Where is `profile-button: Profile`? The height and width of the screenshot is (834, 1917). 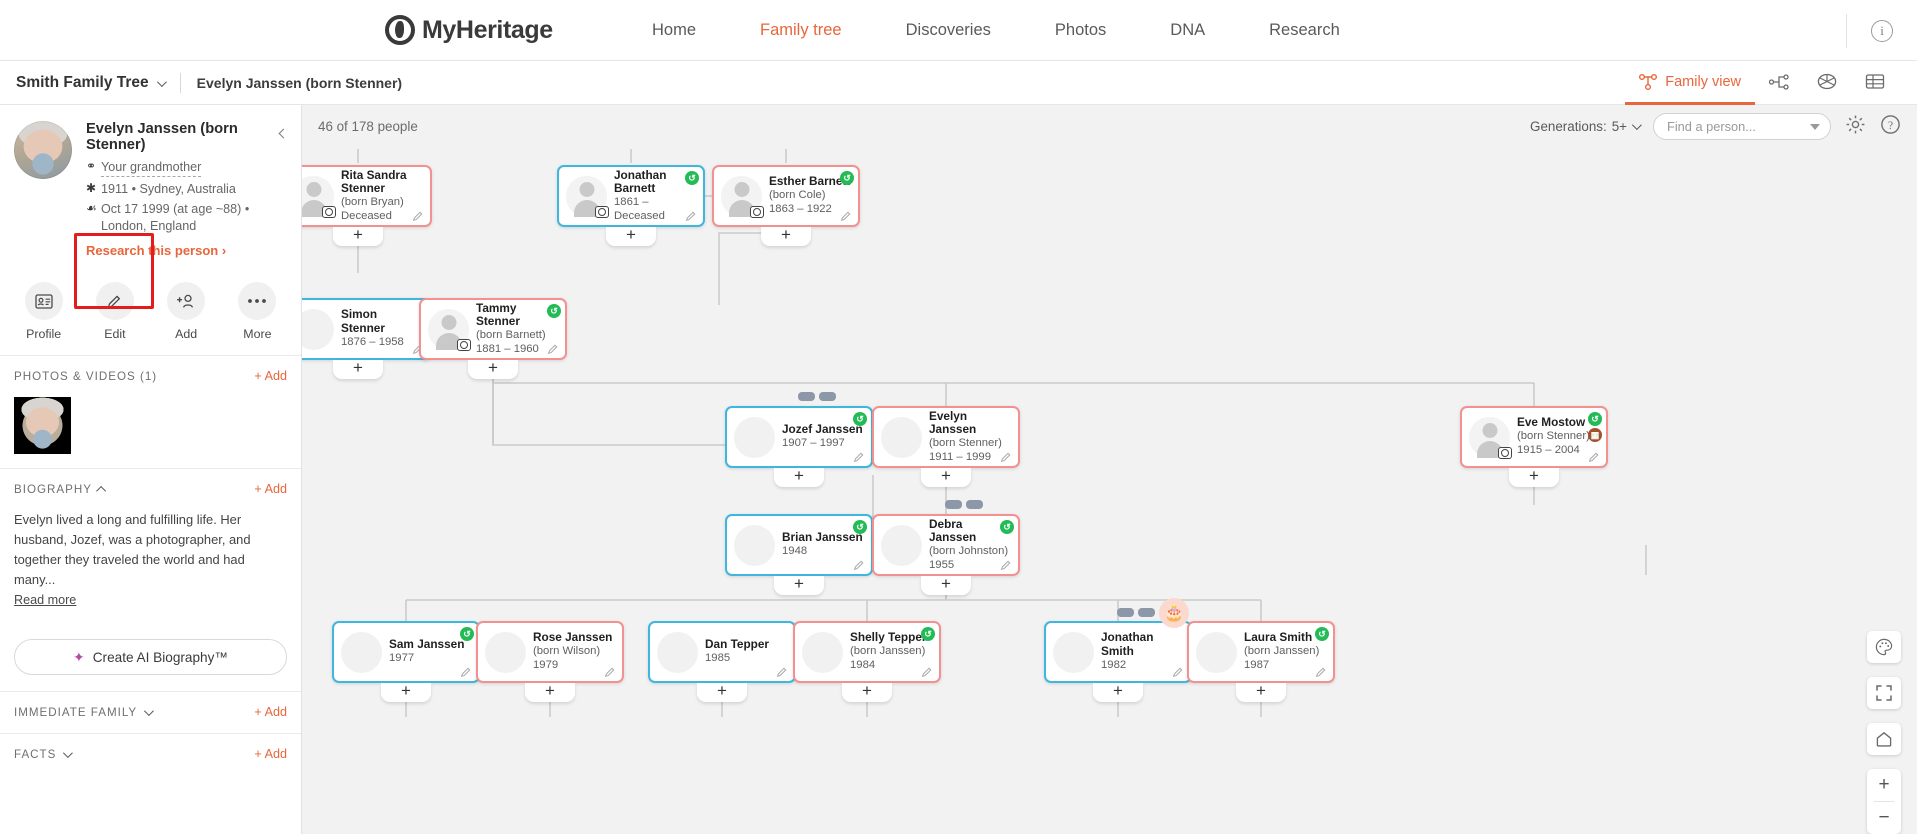
profile-button: Profile is located at coordinates (43, 310).